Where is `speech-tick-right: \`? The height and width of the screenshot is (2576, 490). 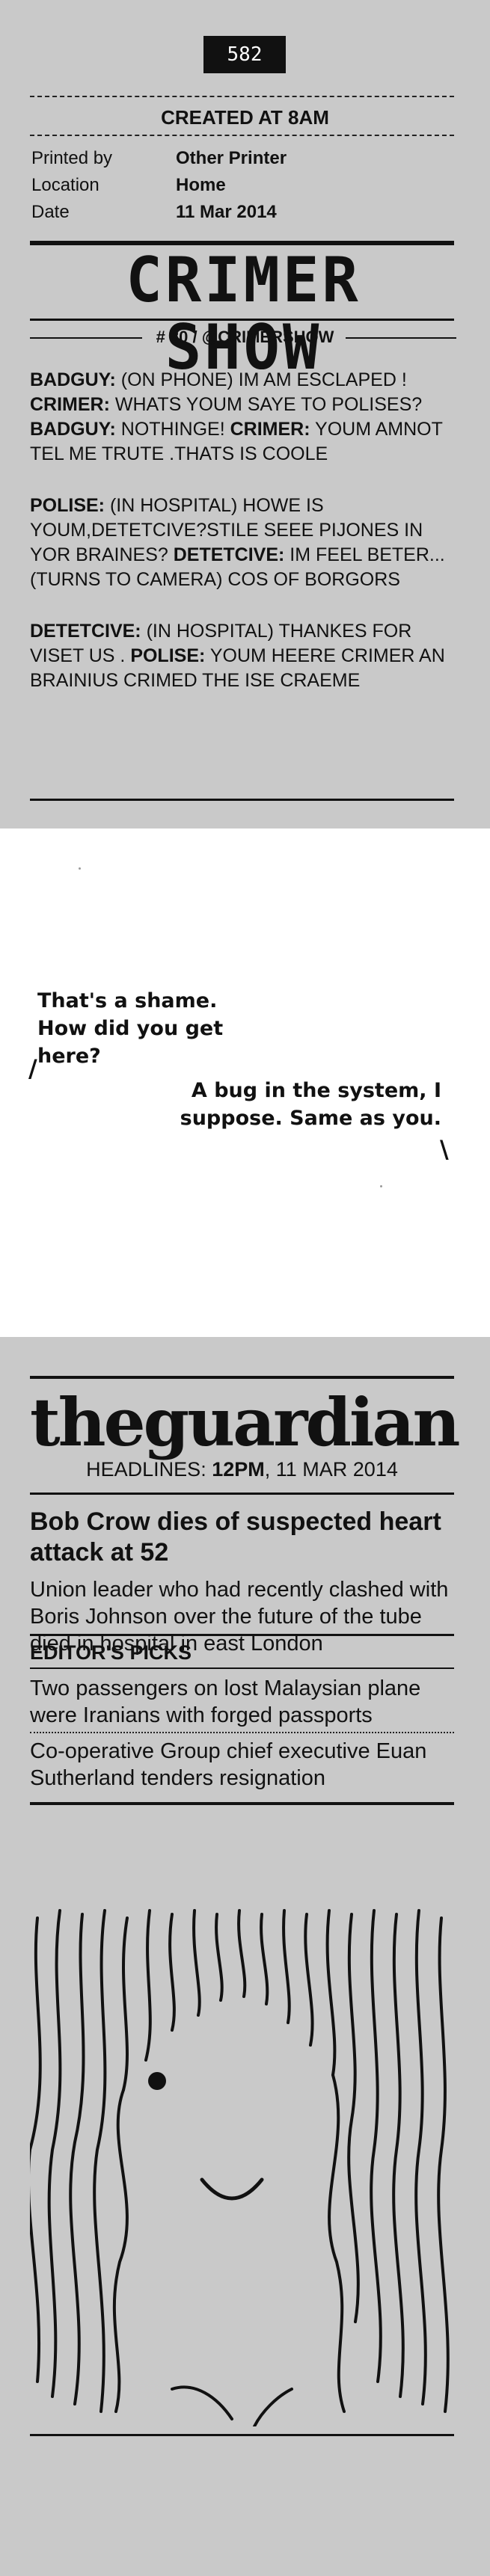 speech-tick-right: \ is located at coordinates (444, 1149).